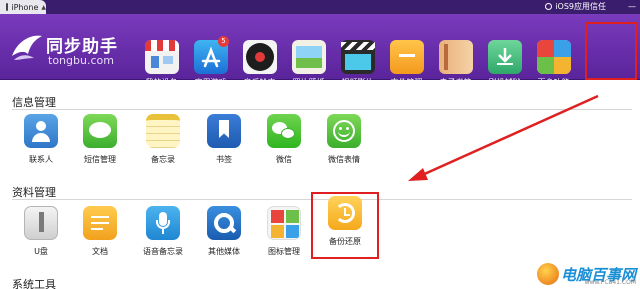 The height and width of the screenshot is (289, 640). What do you see at coordinates (586, 274) in the screenshot?
I see `watermark: 电脑百事网 www.PC841.COM` at bounding box center [586, 274].